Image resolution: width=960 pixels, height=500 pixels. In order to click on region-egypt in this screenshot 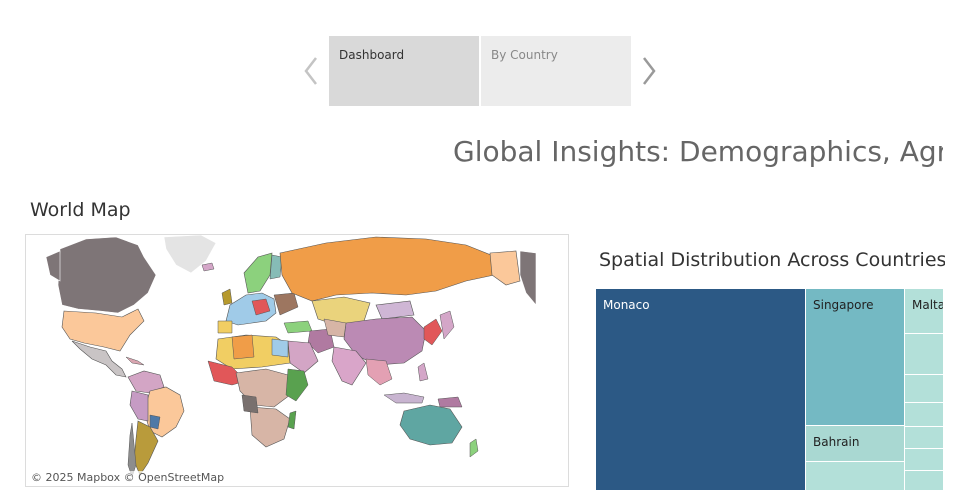, I will do `click(280, 348)`.